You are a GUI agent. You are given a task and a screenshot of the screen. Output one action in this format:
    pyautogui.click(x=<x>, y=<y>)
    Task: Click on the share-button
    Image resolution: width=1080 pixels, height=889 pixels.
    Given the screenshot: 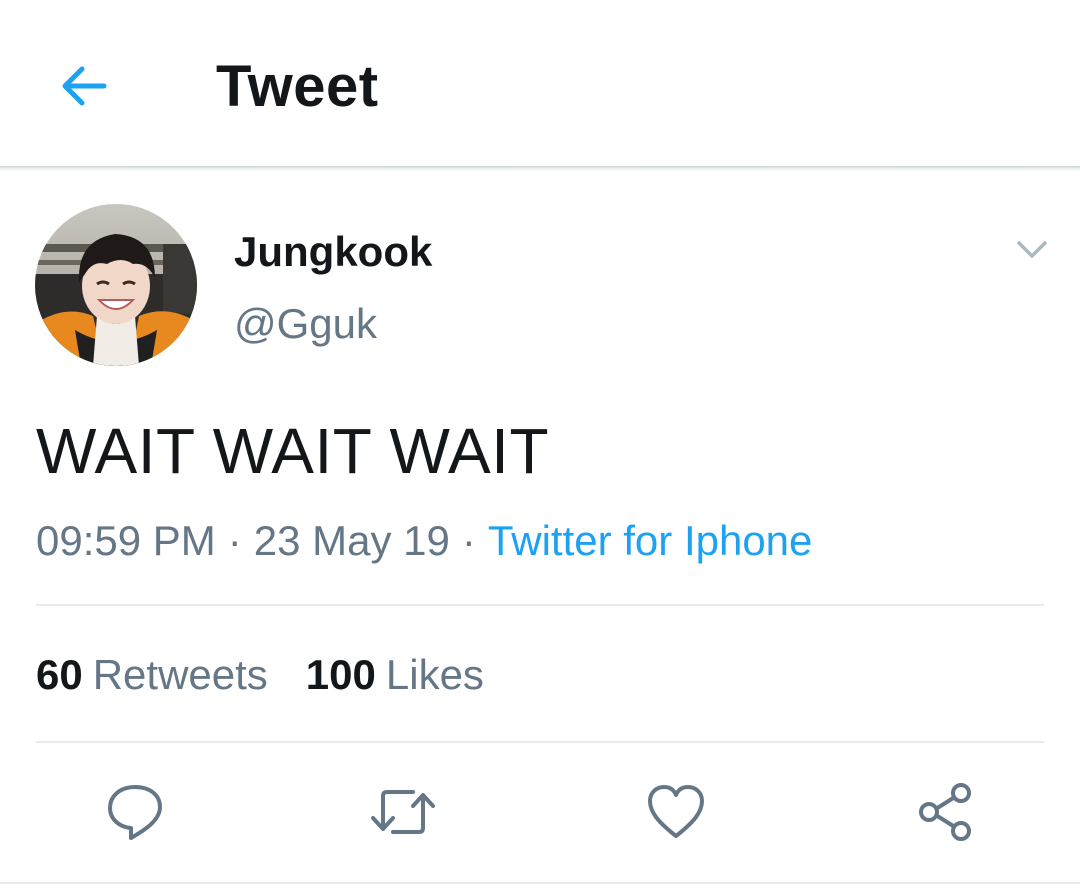 What is the action you would take?
    pyautogui.click(x=945, y=812)
    